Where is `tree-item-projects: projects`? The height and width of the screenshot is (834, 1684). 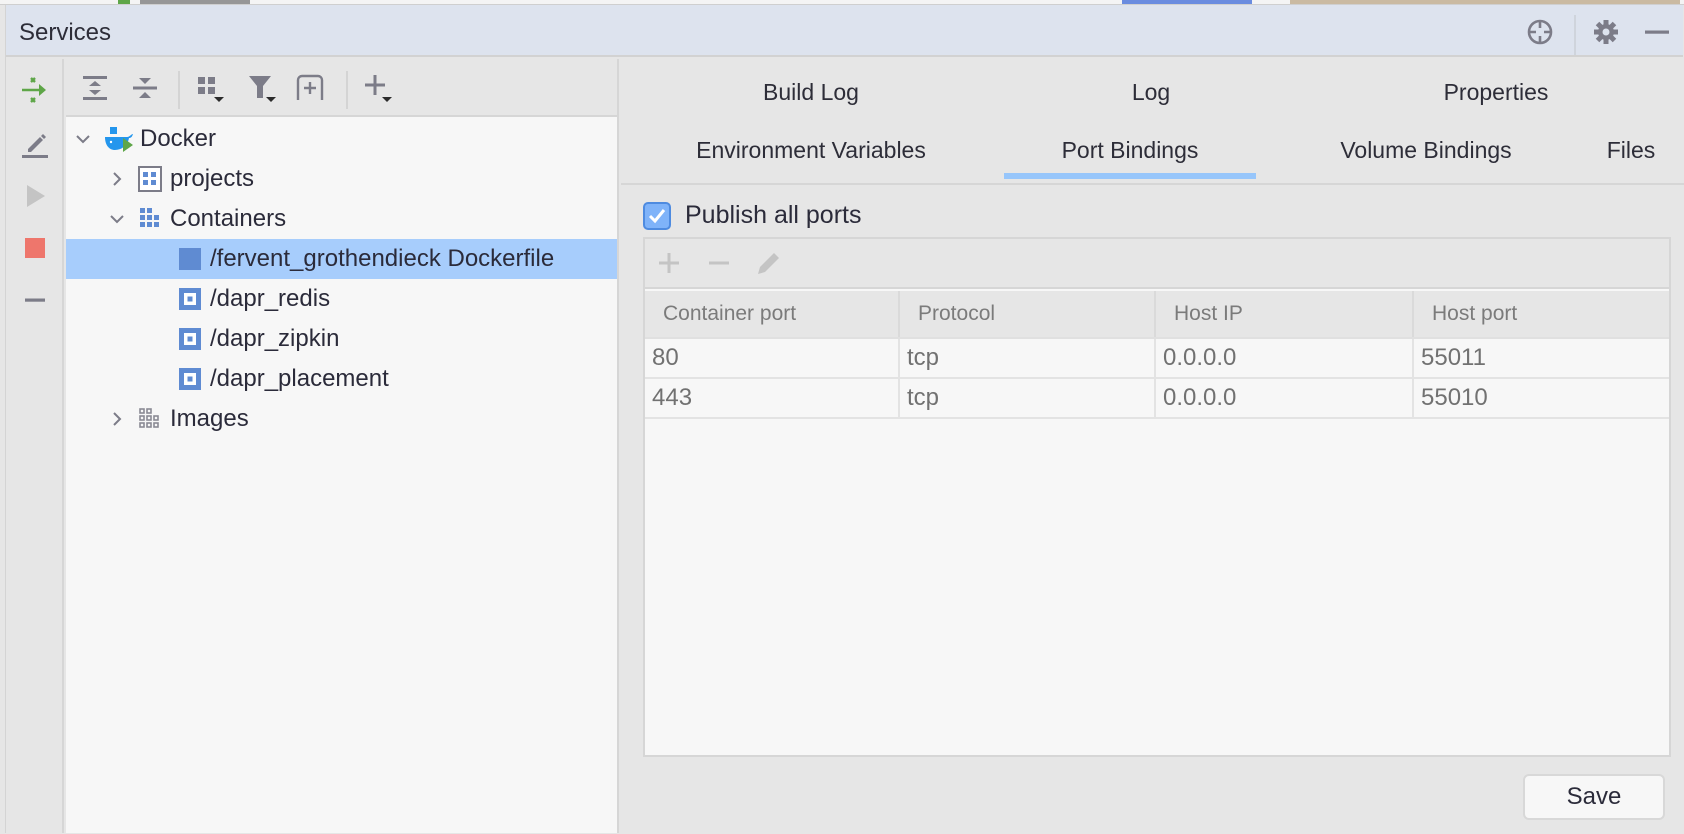 tree-item-projects: projects is located at coordinates (341, 179).